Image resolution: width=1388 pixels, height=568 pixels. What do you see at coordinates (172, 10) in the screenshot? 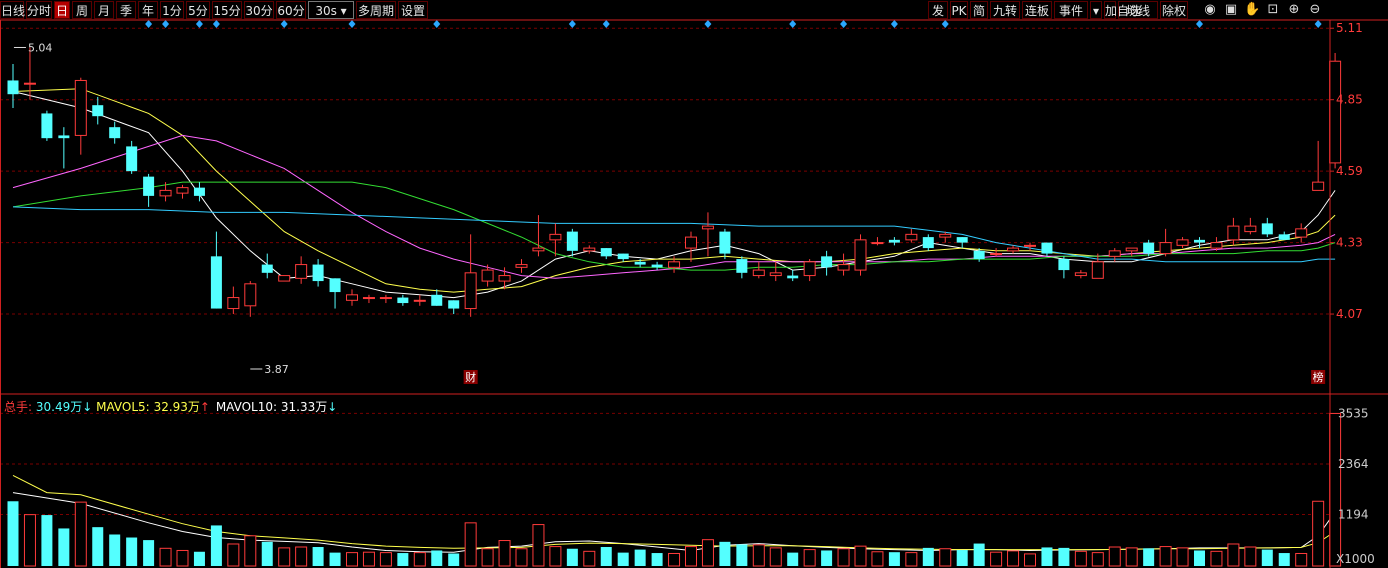
I see `period-tab-7: 1分` at bounding box center [172, 10].